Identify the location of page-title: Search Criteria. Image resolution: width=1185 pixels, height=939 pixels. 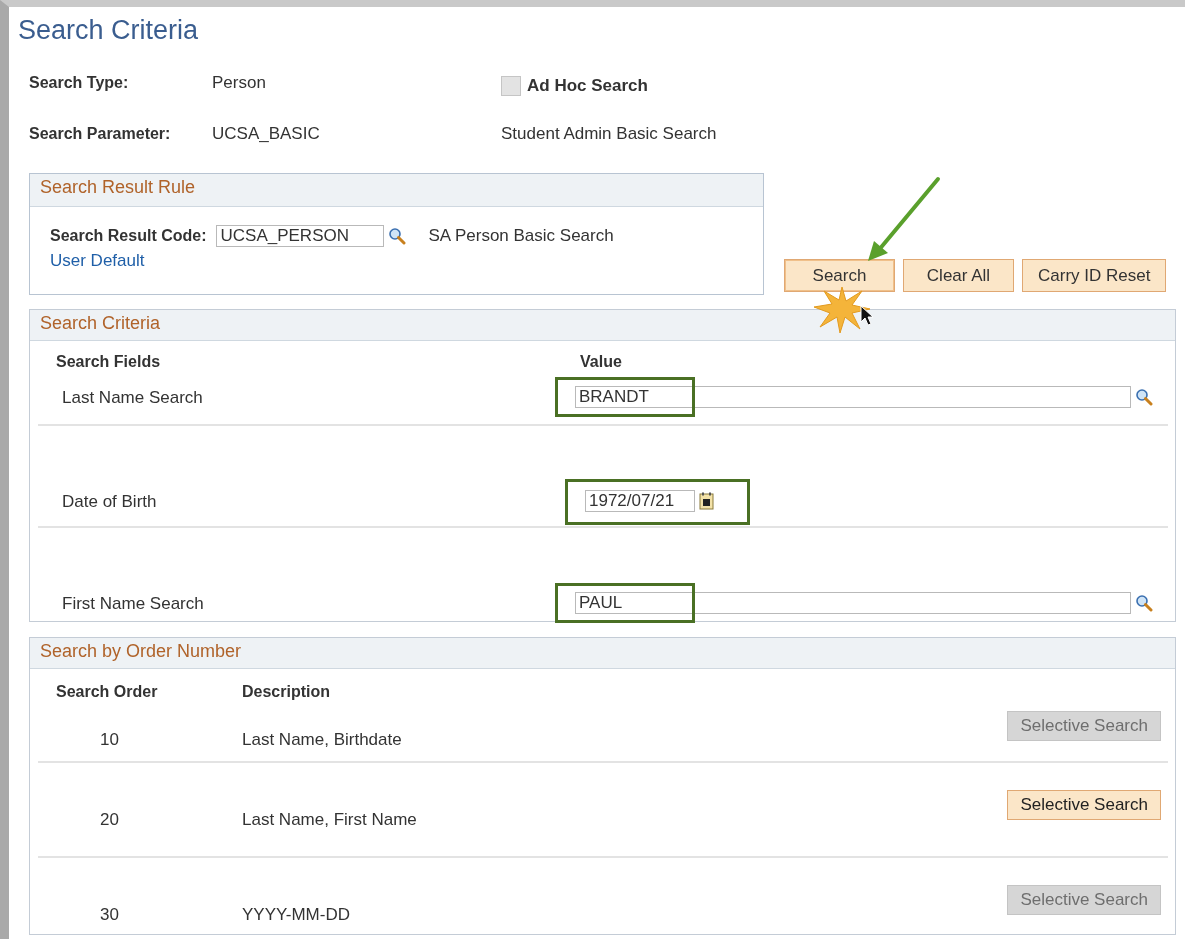
(109, 30).